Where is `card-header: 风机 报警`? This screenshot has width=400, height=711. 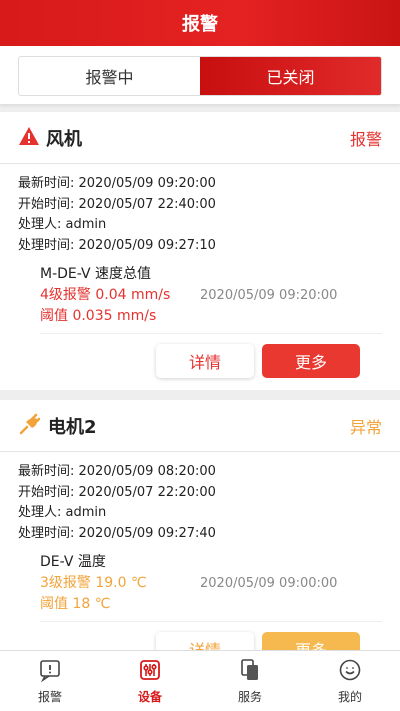 card-header: 风机 报警 is located at coordinates (200, 138).